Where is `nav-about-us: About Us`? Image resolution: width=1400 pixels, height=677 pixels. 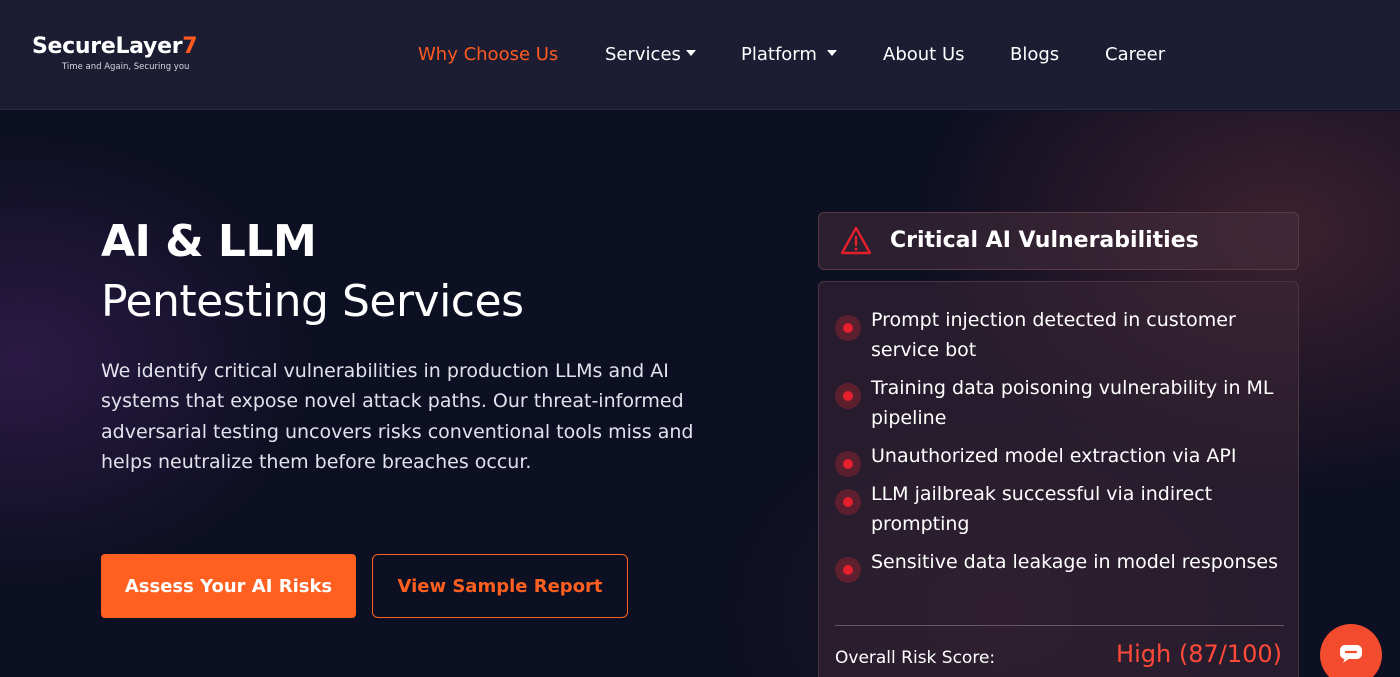 nav-about-us: About Us is located at coordinates (924, 55).